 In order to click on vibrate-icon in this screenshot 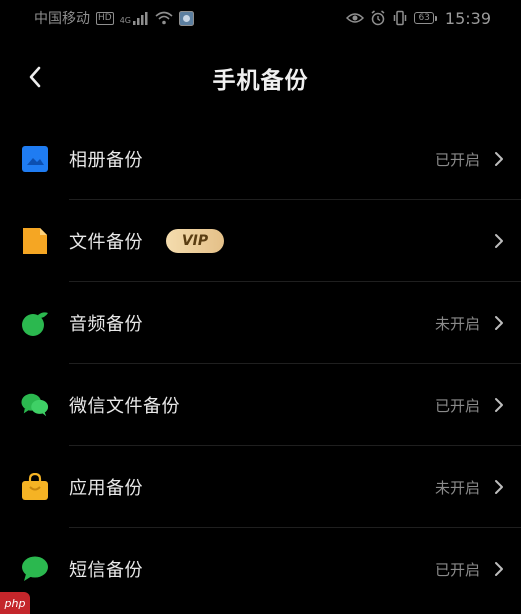, I will do `click(400, 18)`.